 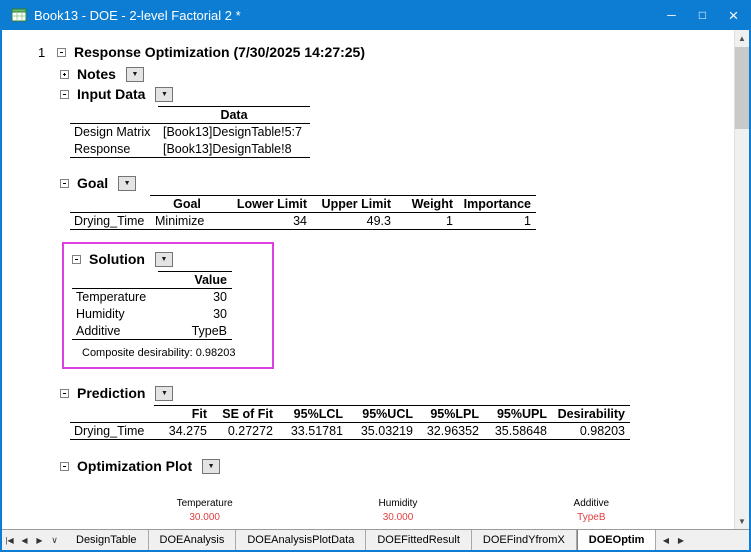 I want to click on column-header: Goal, so click(x=187, y=204).